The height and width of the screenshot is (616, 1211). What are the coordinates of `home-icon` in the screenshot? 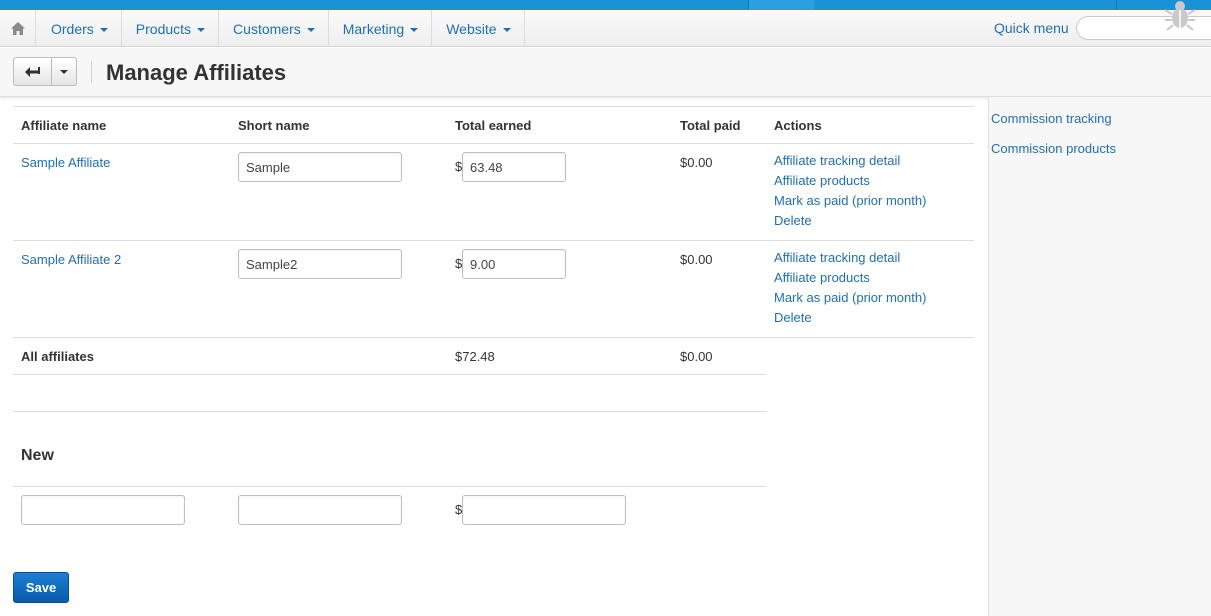 It's located at (17, 28).